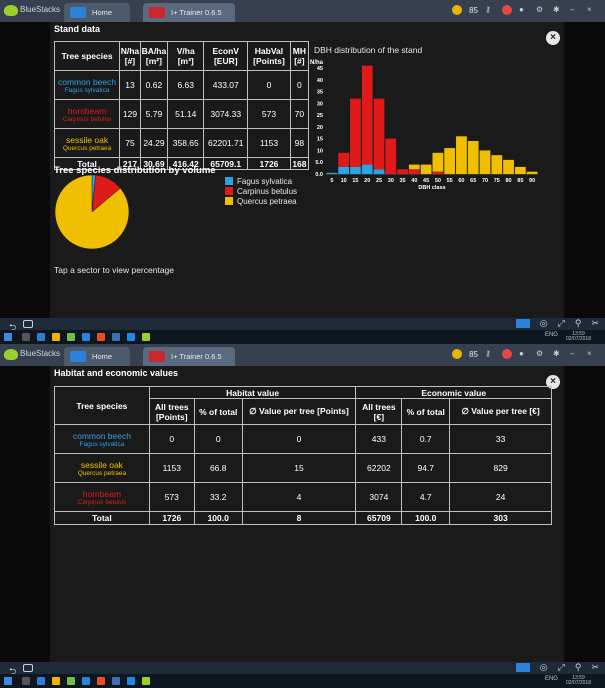 The width and height of the screenshot is (605, 688). Describe the element at coordinates (426, 518) in the screenshot. I see `cell: 100.0` at that location.